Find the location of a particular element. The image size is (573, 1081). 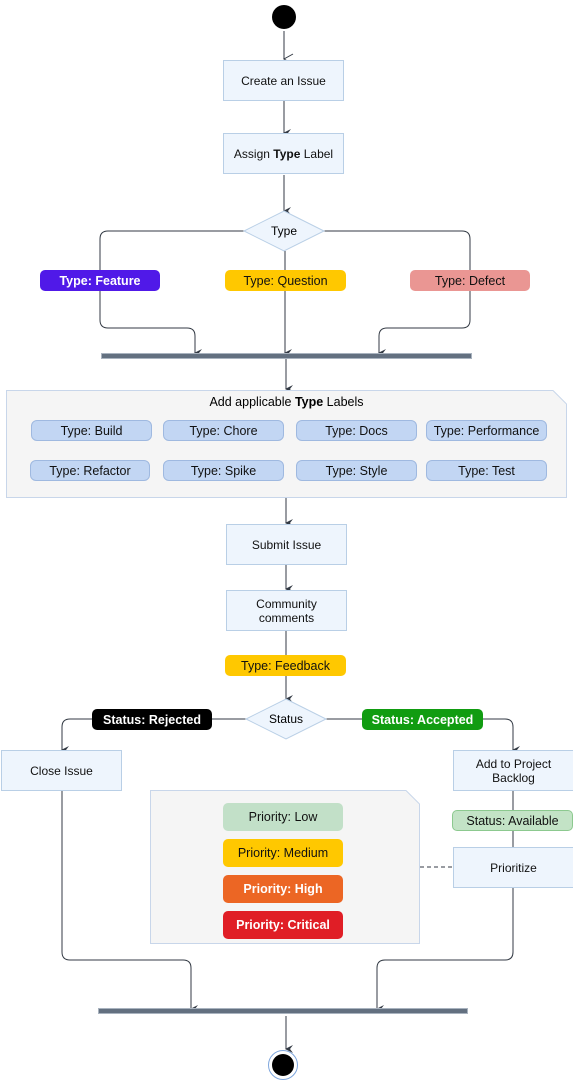

action-submit-issue: Submit Issue is located at coordinates (286, 544).